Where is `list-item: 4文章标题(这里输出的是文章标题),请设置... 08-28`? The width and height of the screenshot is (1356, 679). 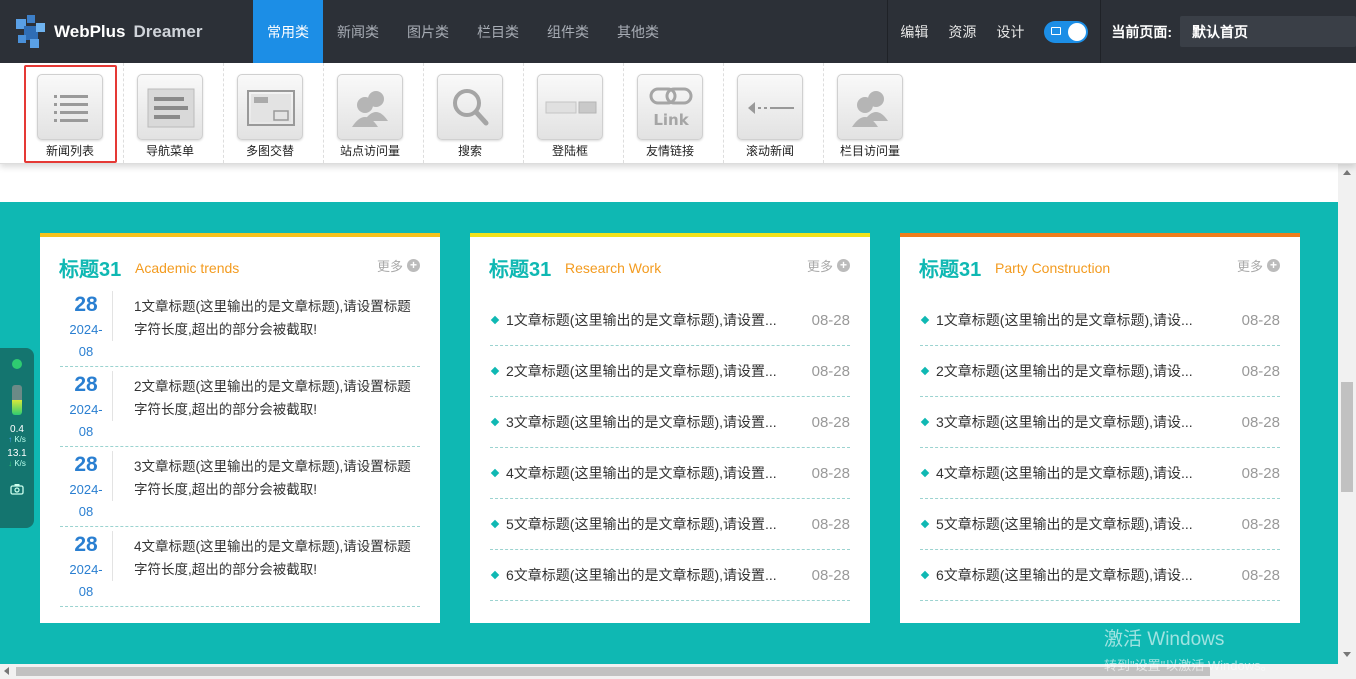
list-item: 4文章标题(这里输出的是文章标题),请设置... 08-28 is located at coordinates (670, 473).